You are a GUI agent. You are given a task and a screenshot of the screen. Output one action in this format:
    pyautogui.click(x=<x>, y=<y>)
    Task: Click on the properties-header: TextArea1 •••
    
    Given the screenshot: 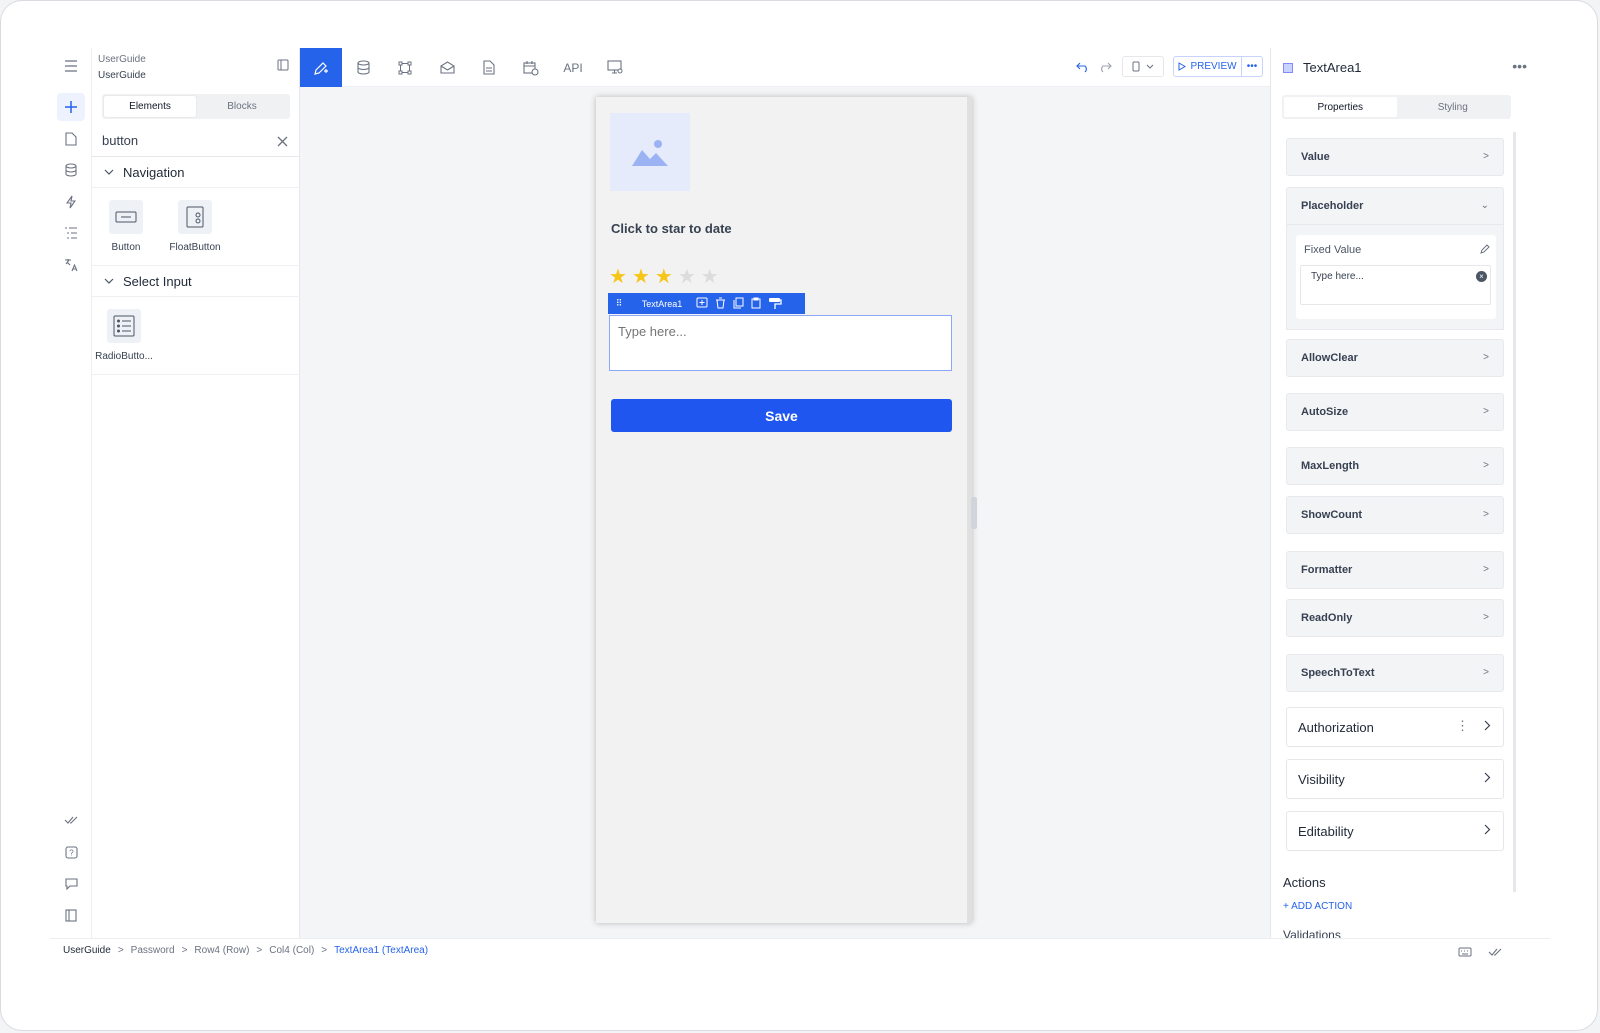 What is the action you would take?
    pyautogui.click(x=1410, y=67)
    